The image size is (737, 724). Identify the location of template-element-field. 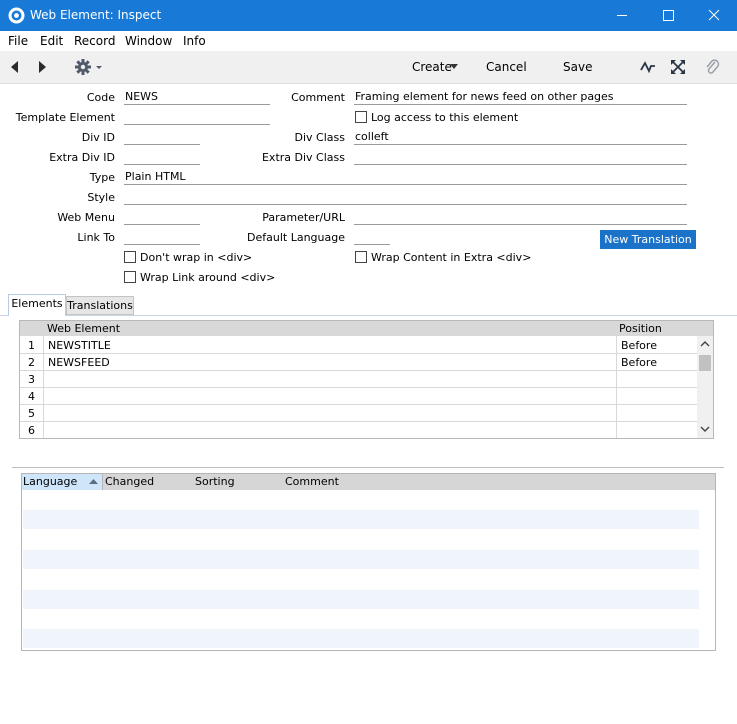
(197, 117).